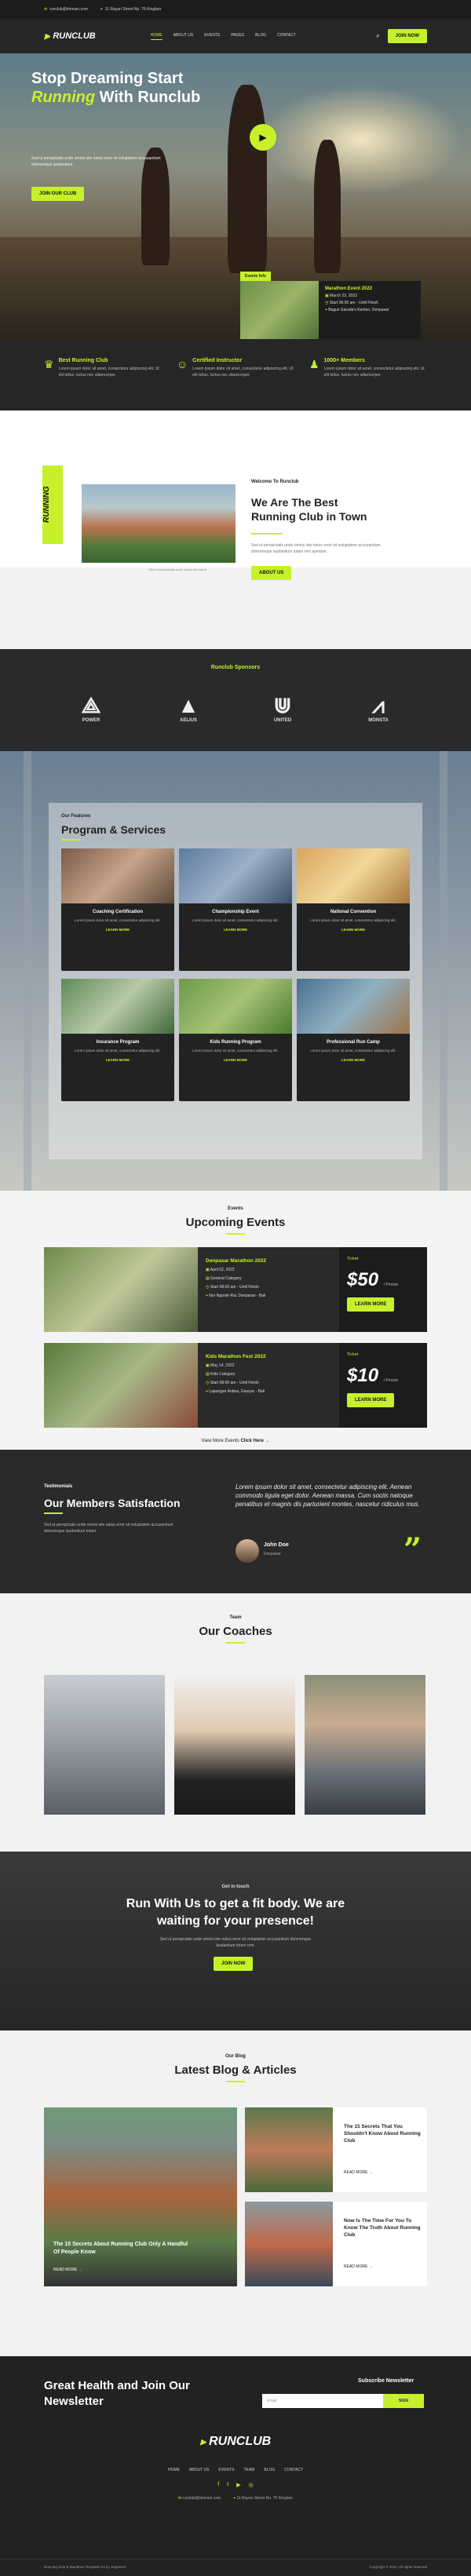 This screenshot has width=471, height=2576. Describe the element at coordinates (263, 137) in the screenshot. I see `play-video-icon: ▶` at that location.